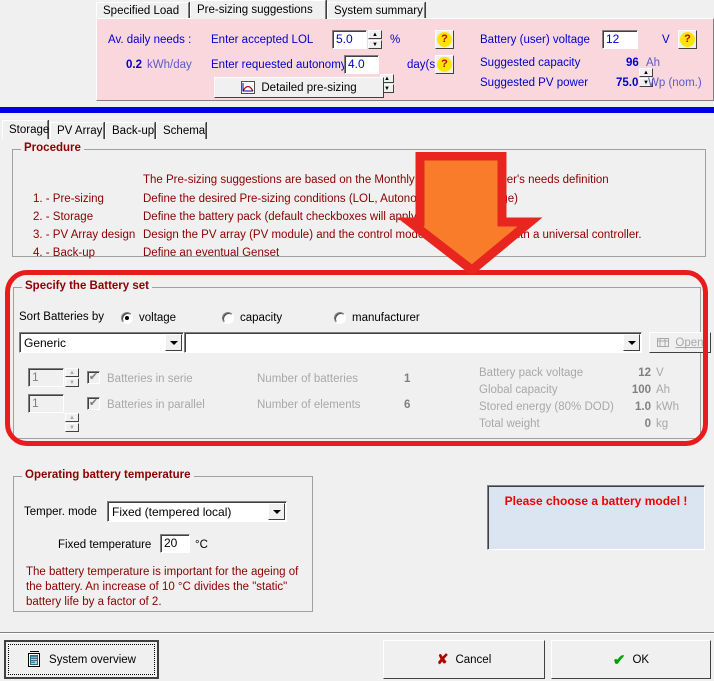 This screenshot has height=681, width=714. Describe the element at coordinates (619, 660) in the screenshot. I see `checkmark-icon: ✔` at that location.